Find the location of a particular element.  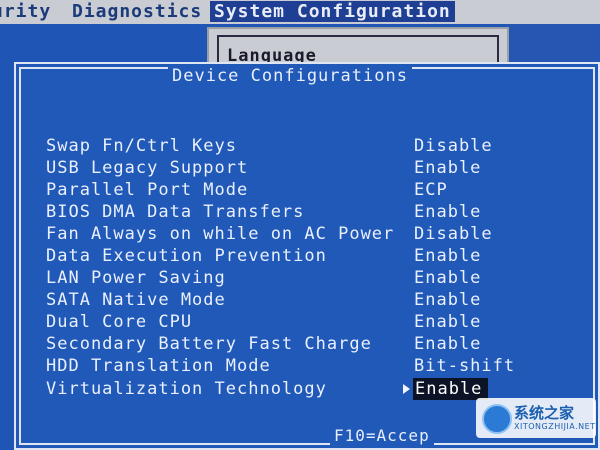

watermark-globe-icon is located at coordinates (497, 419).